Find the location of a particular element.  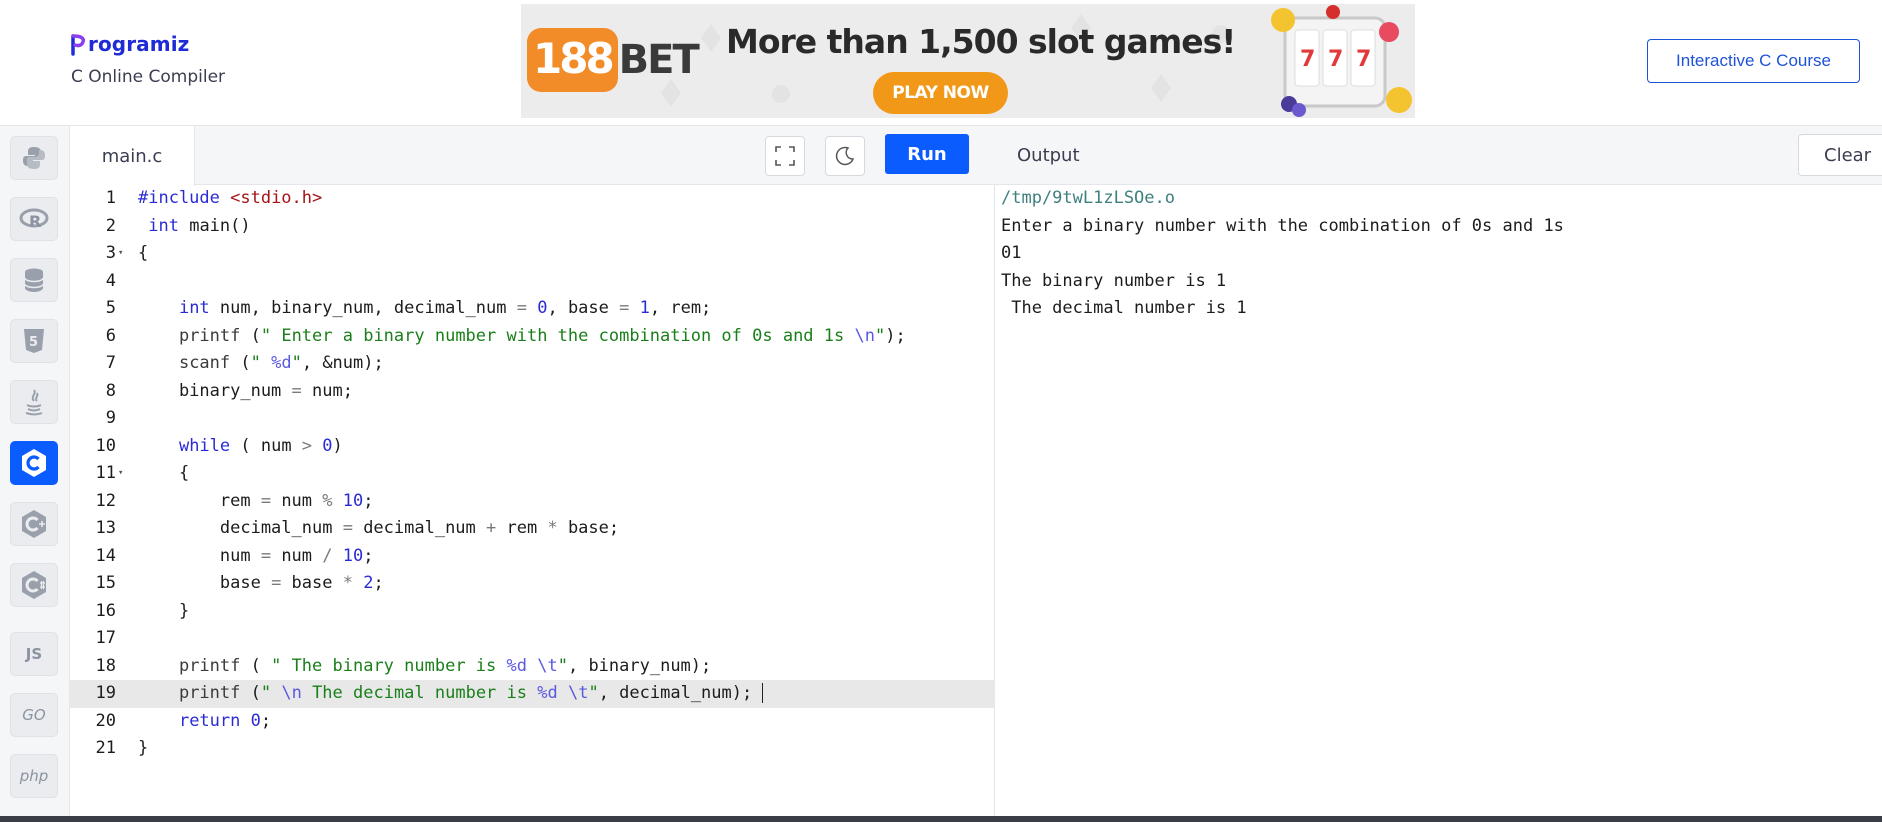

r-language-icon: R is located at coordinates (34, 219).